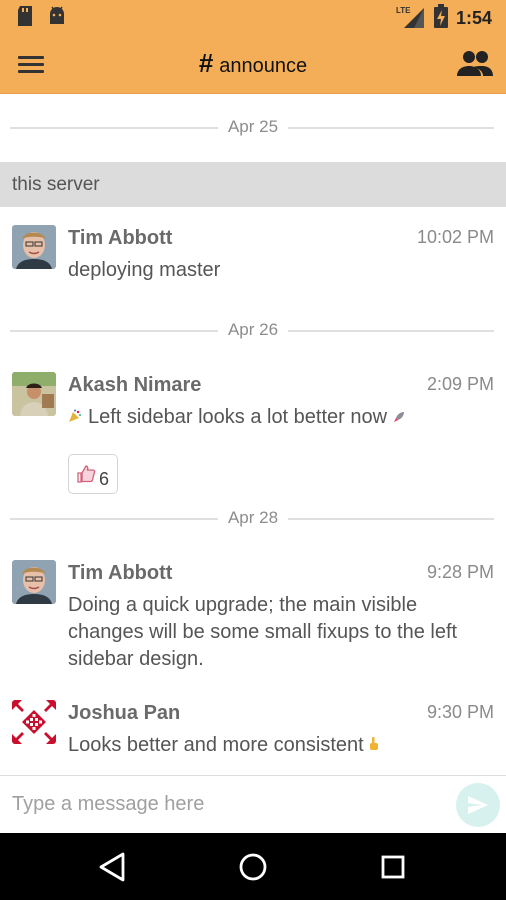 This screenshot has height=900, width=506. I want to click on party-popper-icon, so click(75, 417).